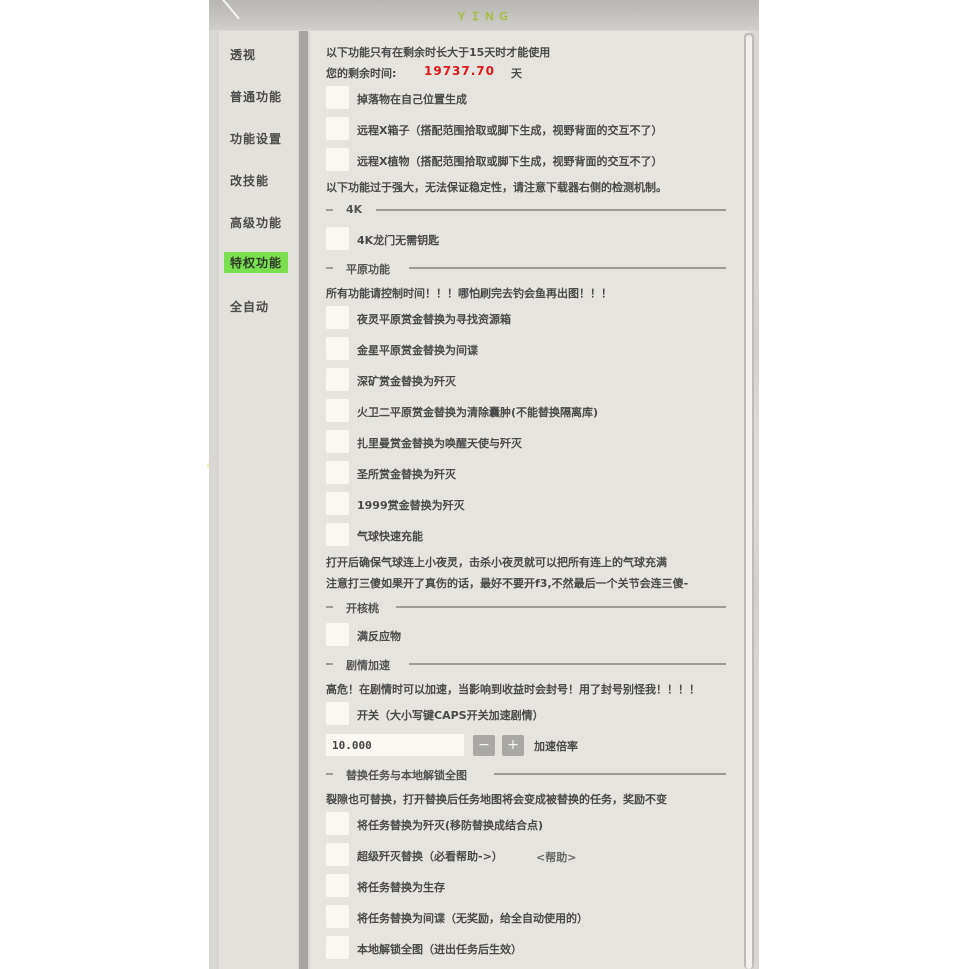 This screenshot has height=969, width=969. What do you see at coordinates (513, 689) in the screenshot?
I see `story-warning: 高危！在剧情时可以加速，当影响到收益时会封号！用了封号别怪我！！！！` at bounding box center [513, 689].